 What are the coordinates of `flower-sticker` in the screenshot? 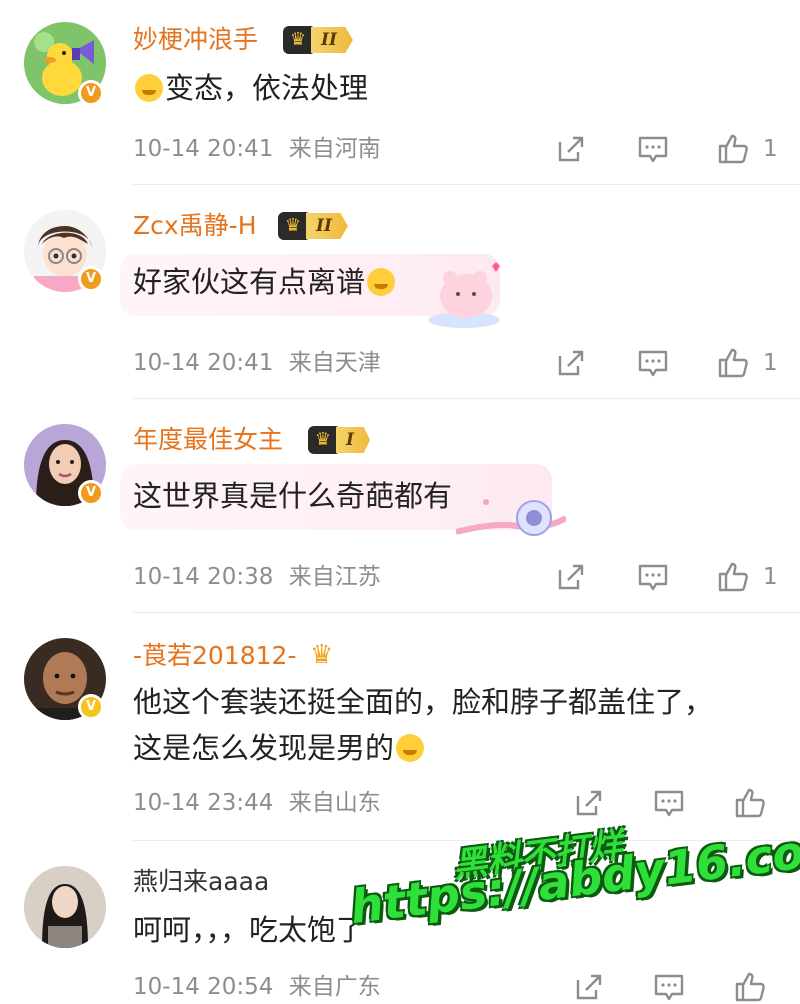 It's located at (511, 521).